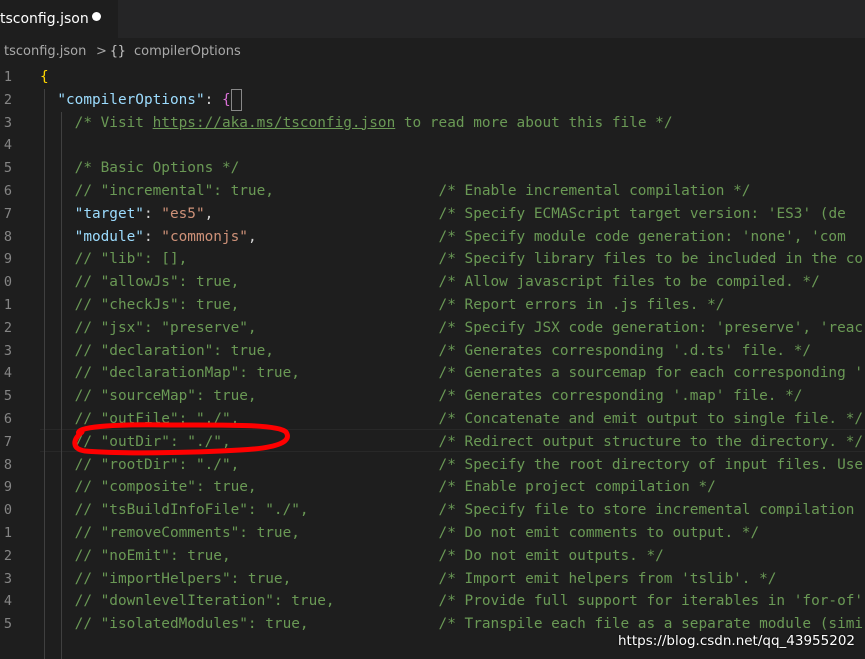  What do you see at coordinates (274, 123) in the screenshot?
I see `docs-link: https://aka.ms/tsconfig.json` at bounding box center [274, 123].